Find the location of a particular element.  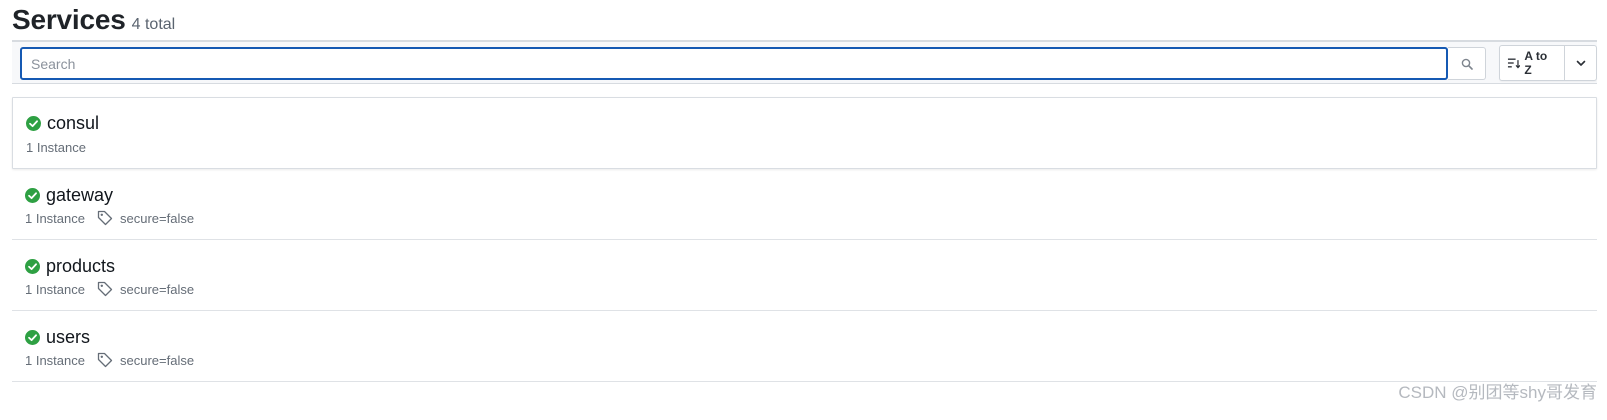

chevron-down-icon is located at coordinates (1580, 63).